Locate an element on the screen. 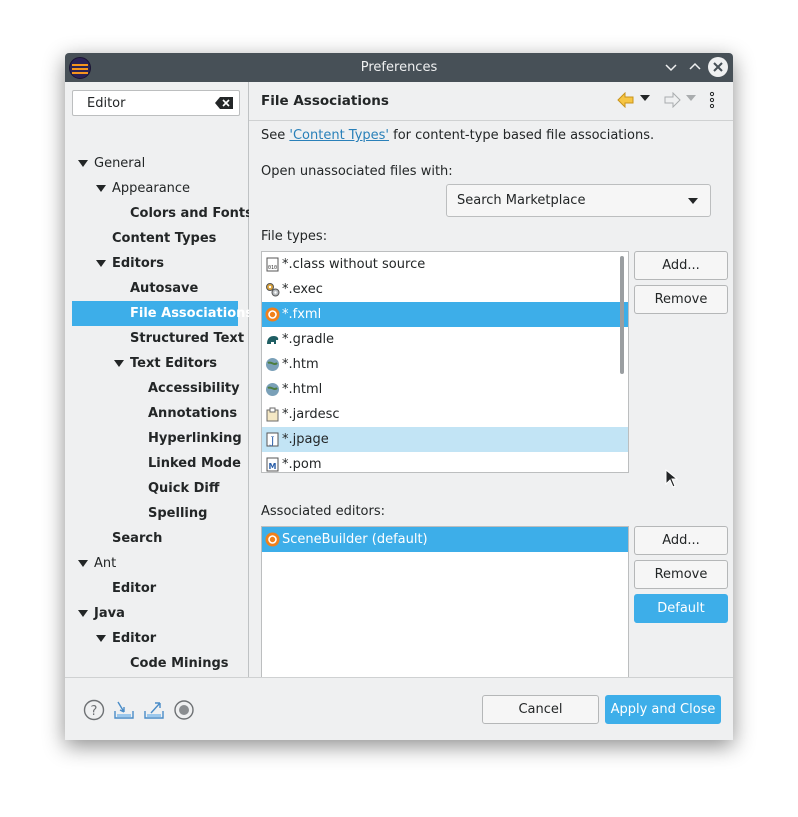 This screenshot has width=798, height=817. associated-editors-label: Associated editors: is located at coordinates (323, 511).